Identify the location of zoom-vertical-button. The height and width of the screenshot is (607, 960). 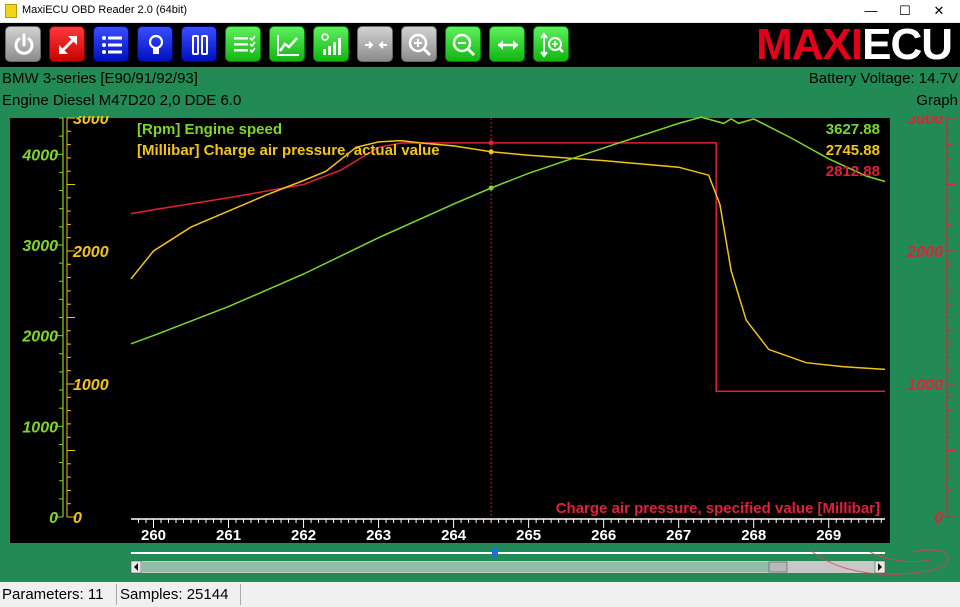
(551, 44).